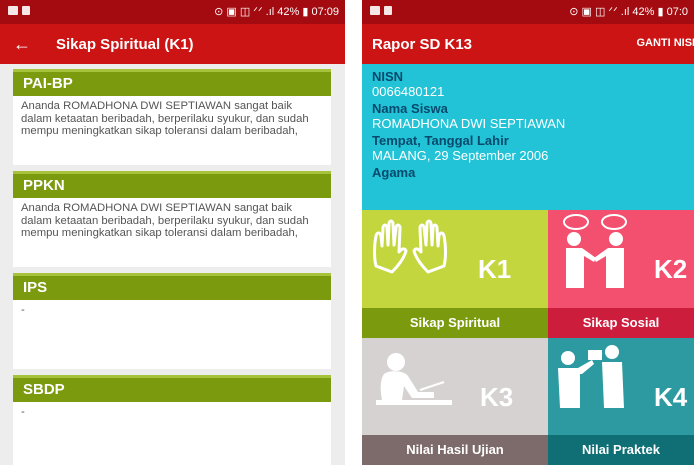 The height and width of the screenshot is (465, 694). I want to click on presentation-icon, so click(591, 376).